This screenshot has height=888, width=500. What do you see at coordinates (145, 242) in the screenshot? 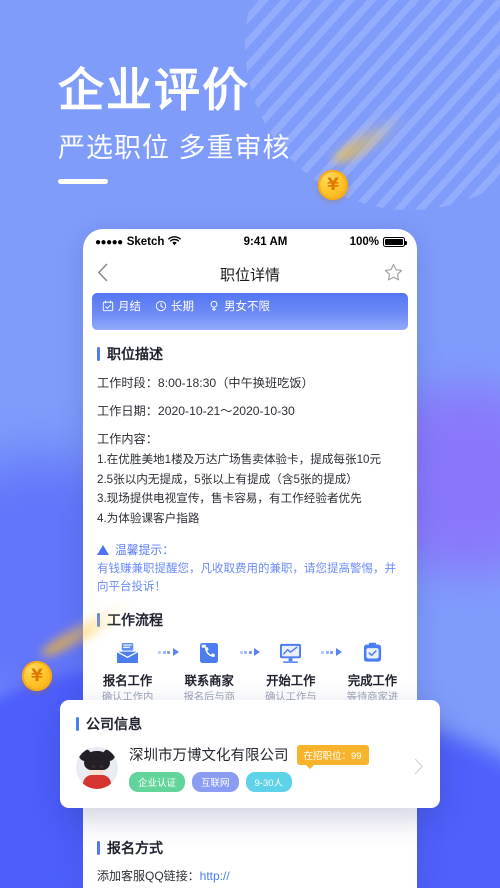
I see `carrier-label: Sketch` at bounding box center [145, 242].